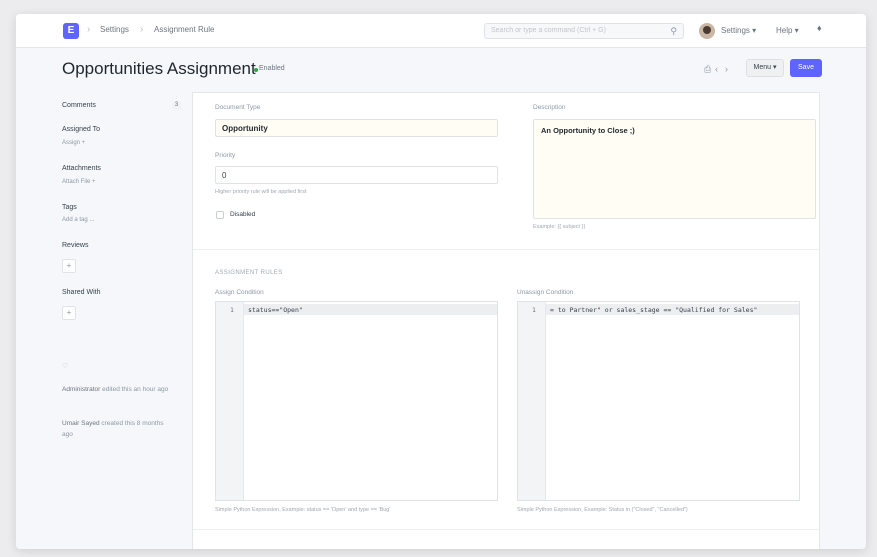  Describe the element at coordinates (806, 68) in the screenshot. I see `save-button: Save` at that location.